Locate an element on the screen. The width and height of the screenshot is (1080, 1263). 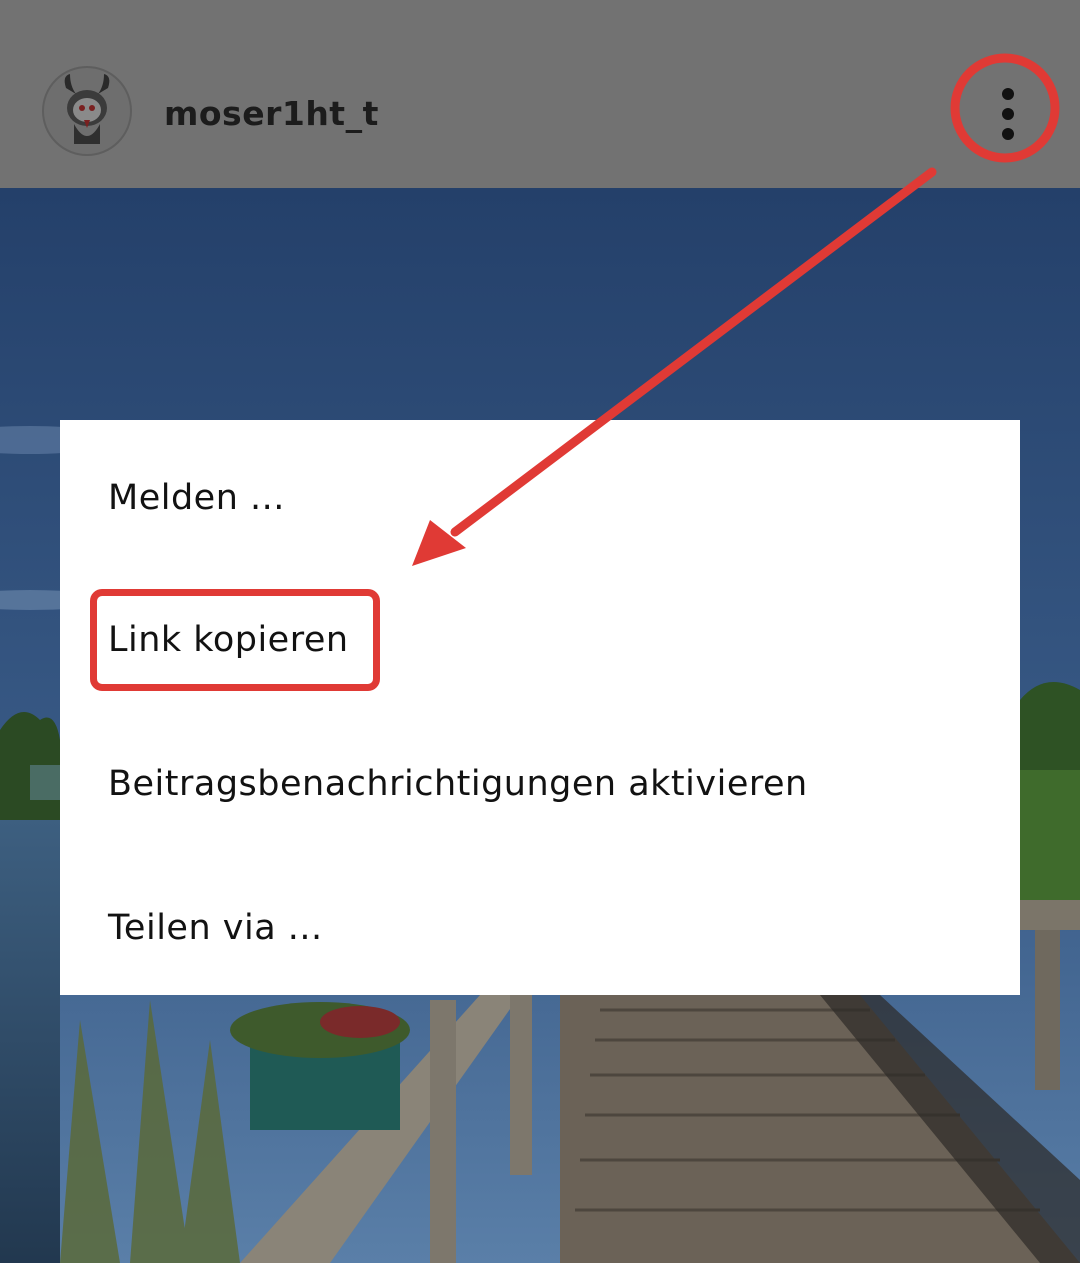
highlight-box is located at coordinates (235, 640).